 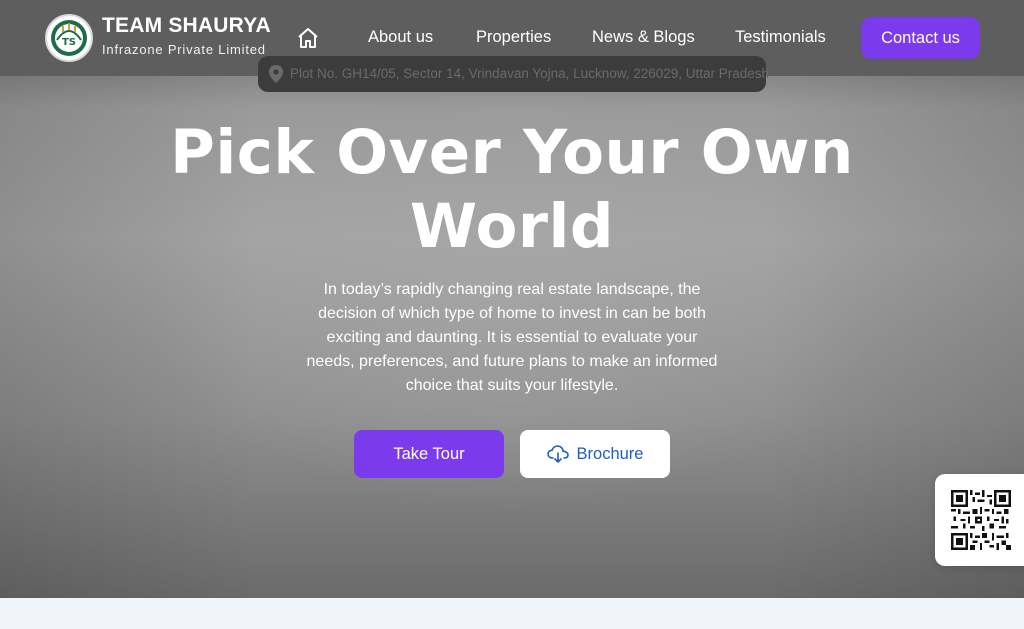 What do you see at coordinates (429, 454) in the screenshot?
I see `take-tour-button: Take Tour` at bounding box center [429, 454].